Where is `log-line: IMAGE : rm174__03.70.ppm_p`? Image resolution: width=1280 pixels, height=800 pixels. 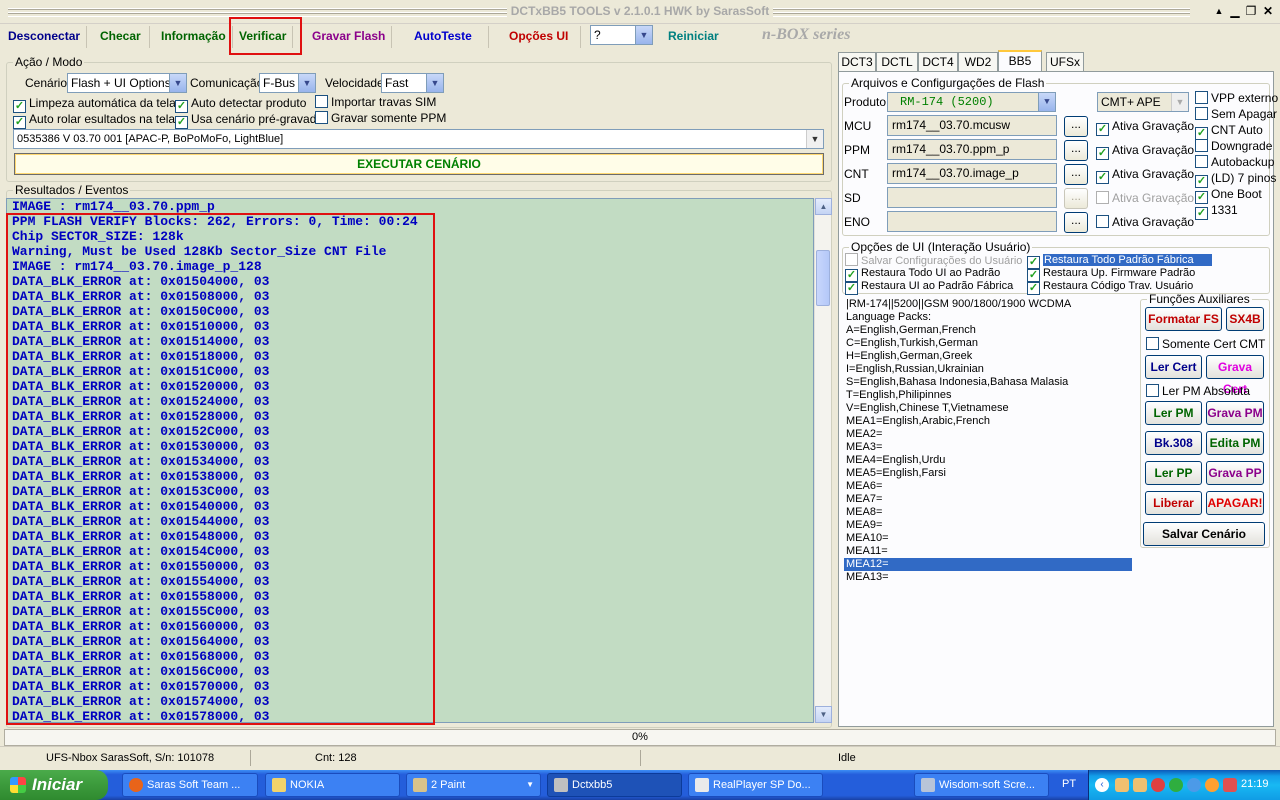 log-line: IMAGE : rm174__03.70.ppm_p is located at coordinates (113, 206).